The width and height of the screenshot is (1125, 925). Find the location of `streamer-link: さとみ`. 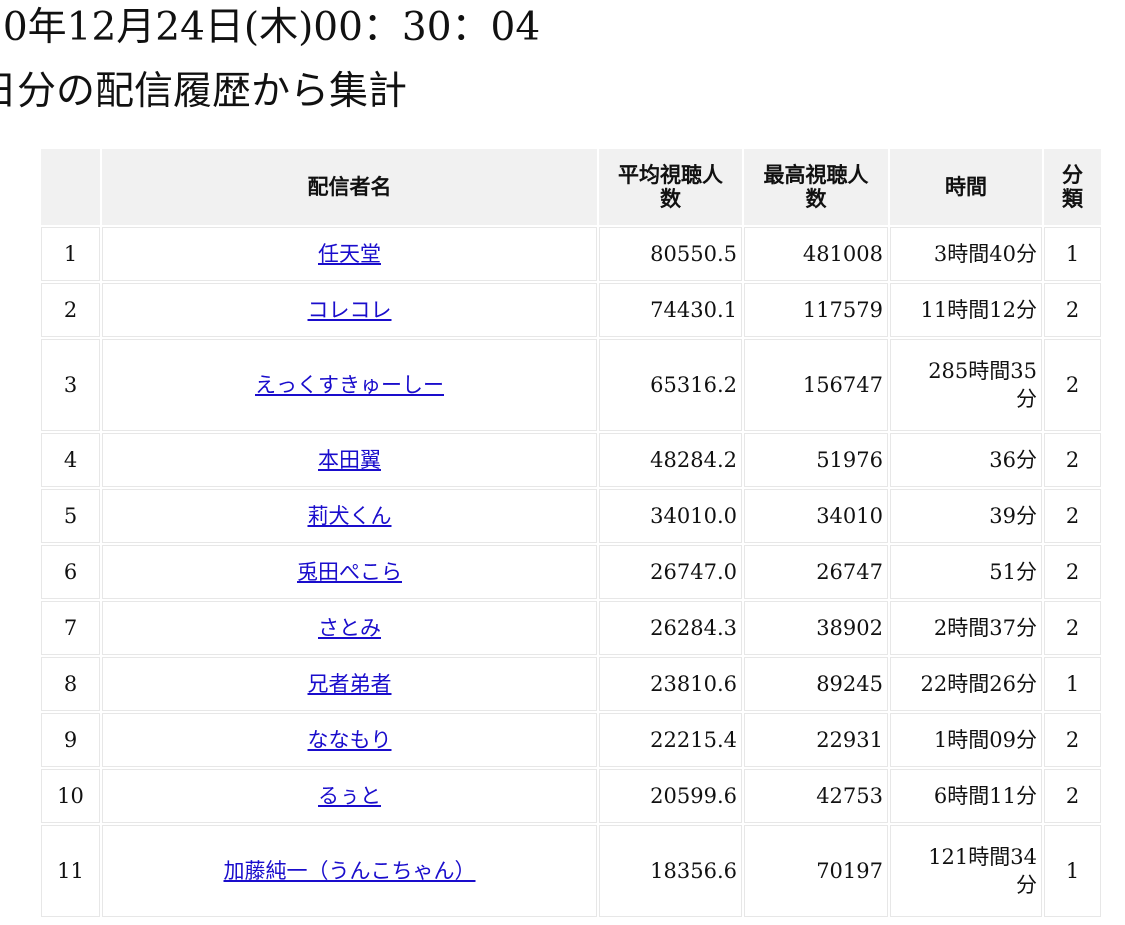

streamer-link: さとみ is located at coordinates (349, 628).